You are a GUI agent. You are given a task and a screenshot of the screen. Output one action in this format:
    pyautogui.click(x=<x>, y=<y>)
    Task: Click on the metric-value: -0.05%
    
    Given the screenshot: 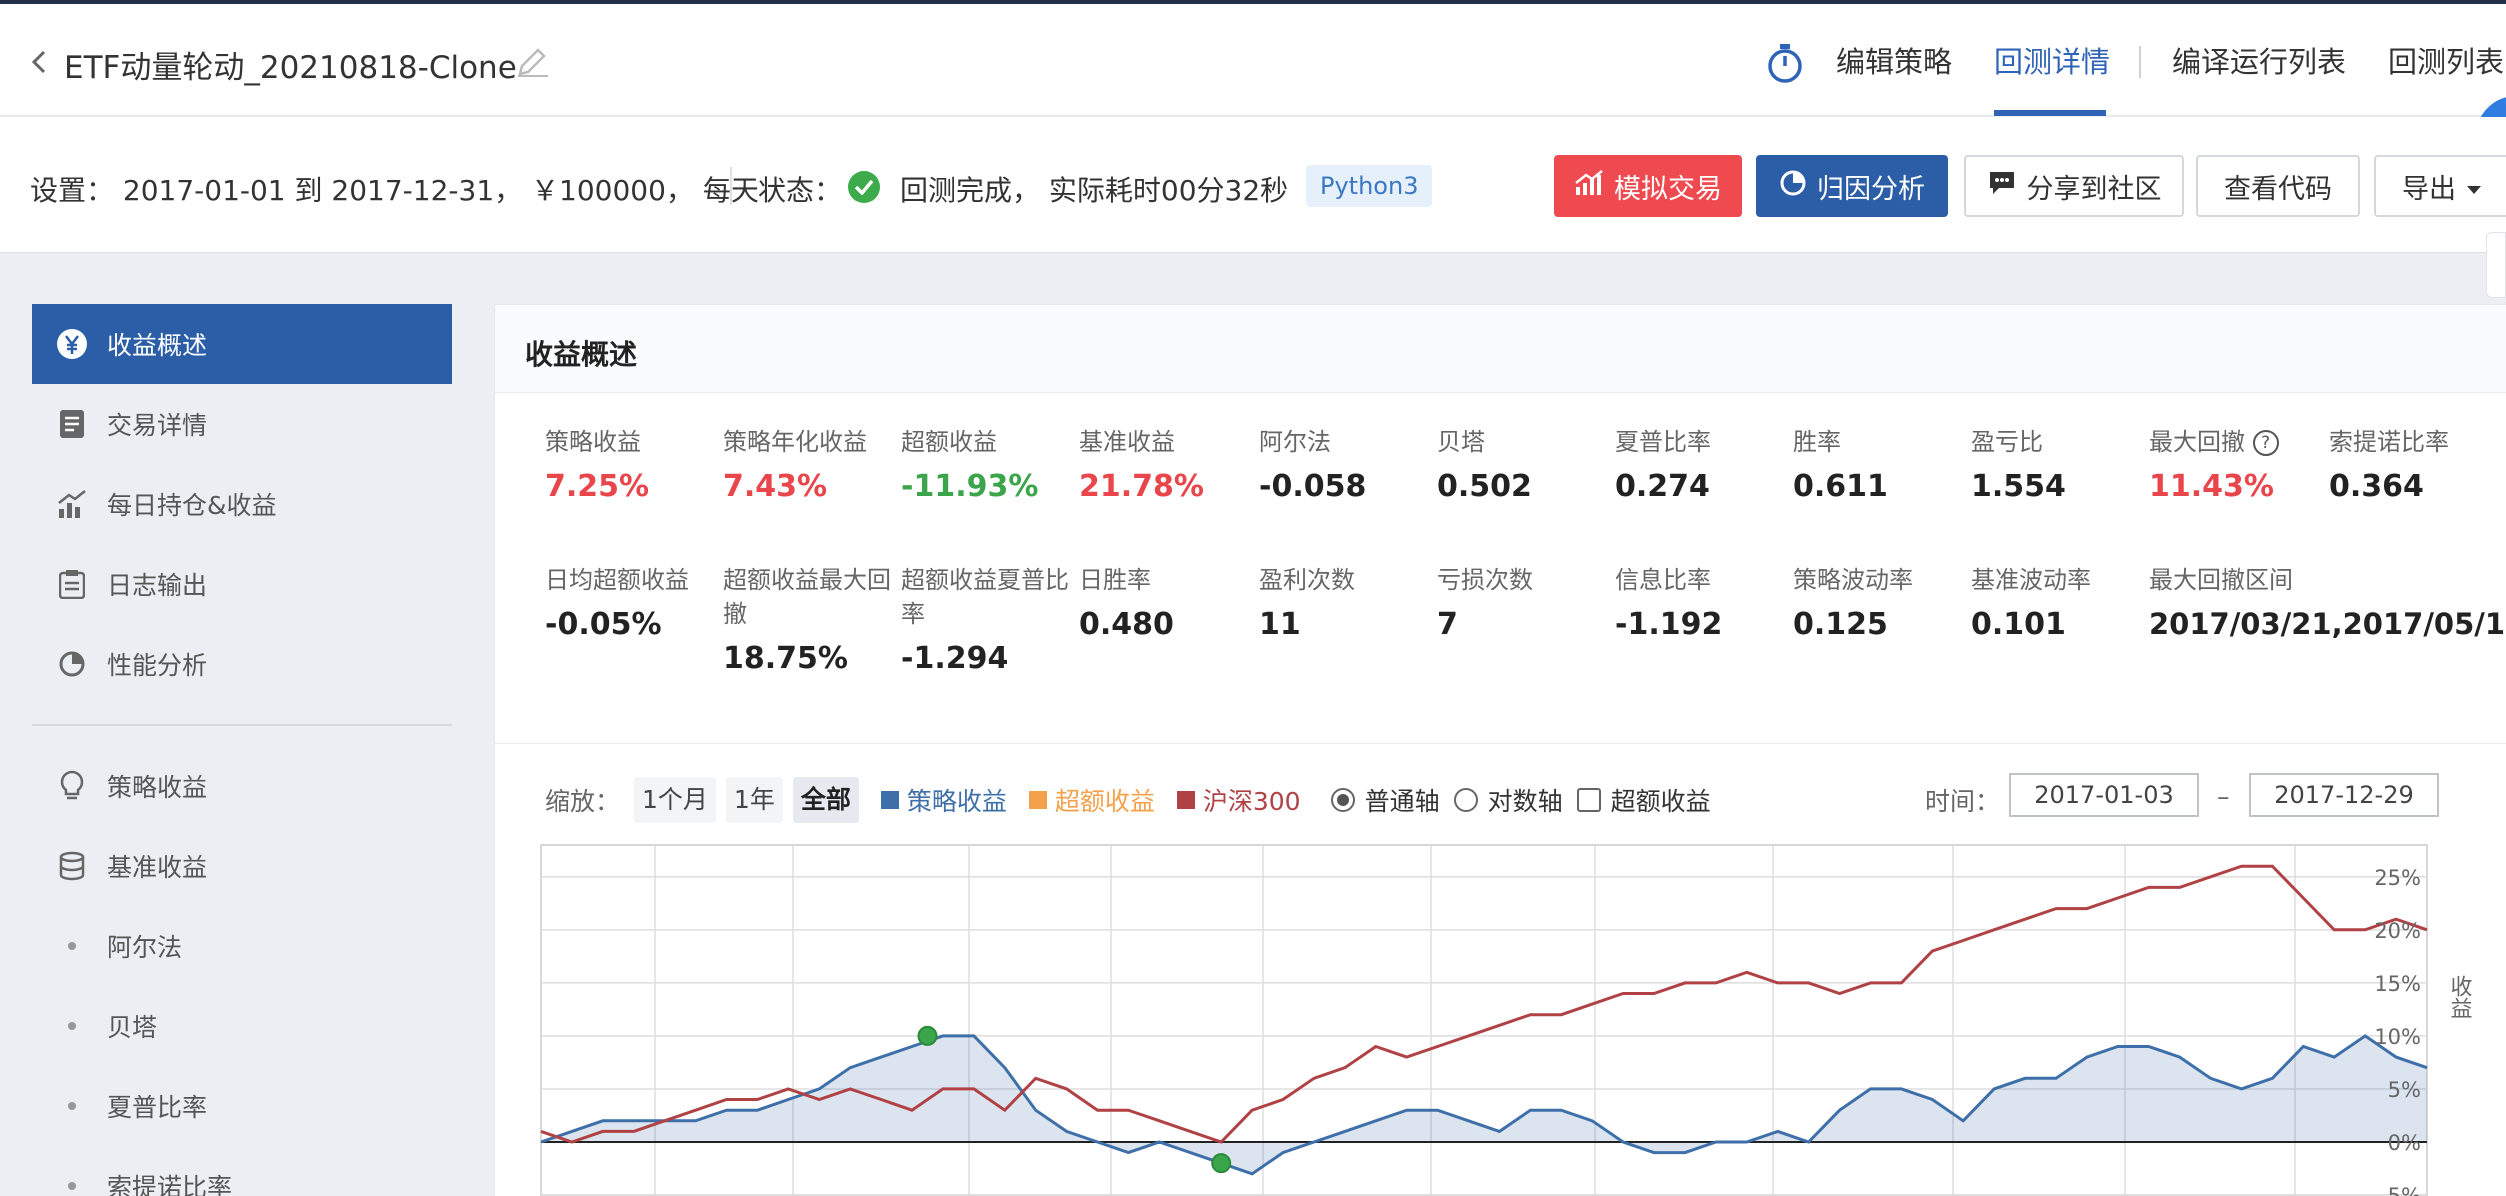 What is the action you would take?
    pyautogui.click(x=603, y=624)
    